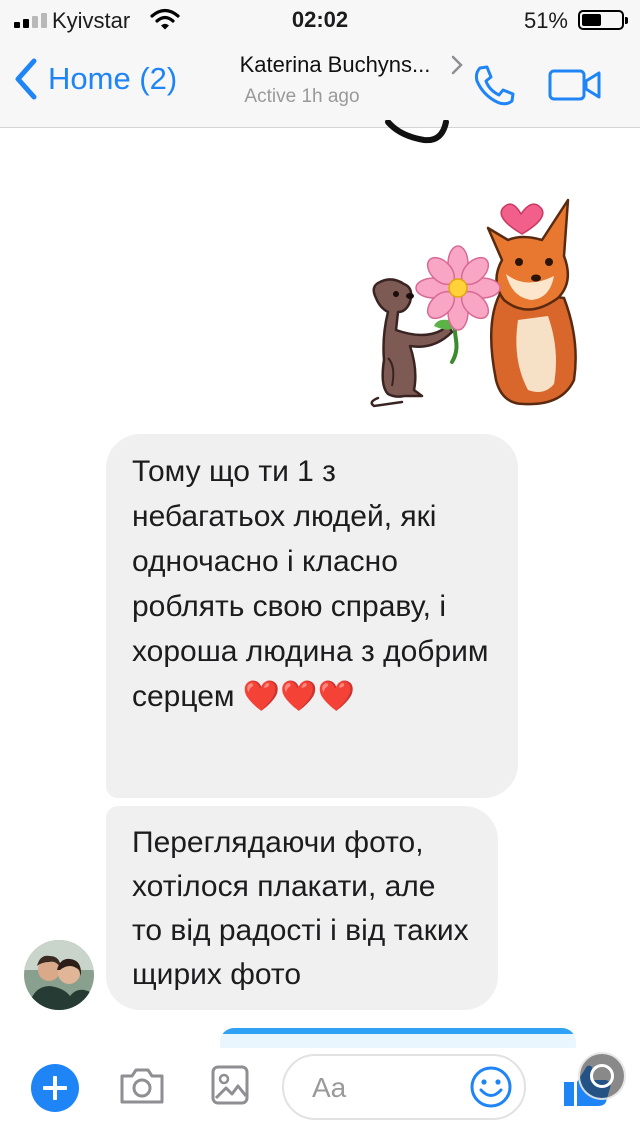  Describe the element at coordinates (494, 86) in the screenshot. I see `phone-icon` at that location.